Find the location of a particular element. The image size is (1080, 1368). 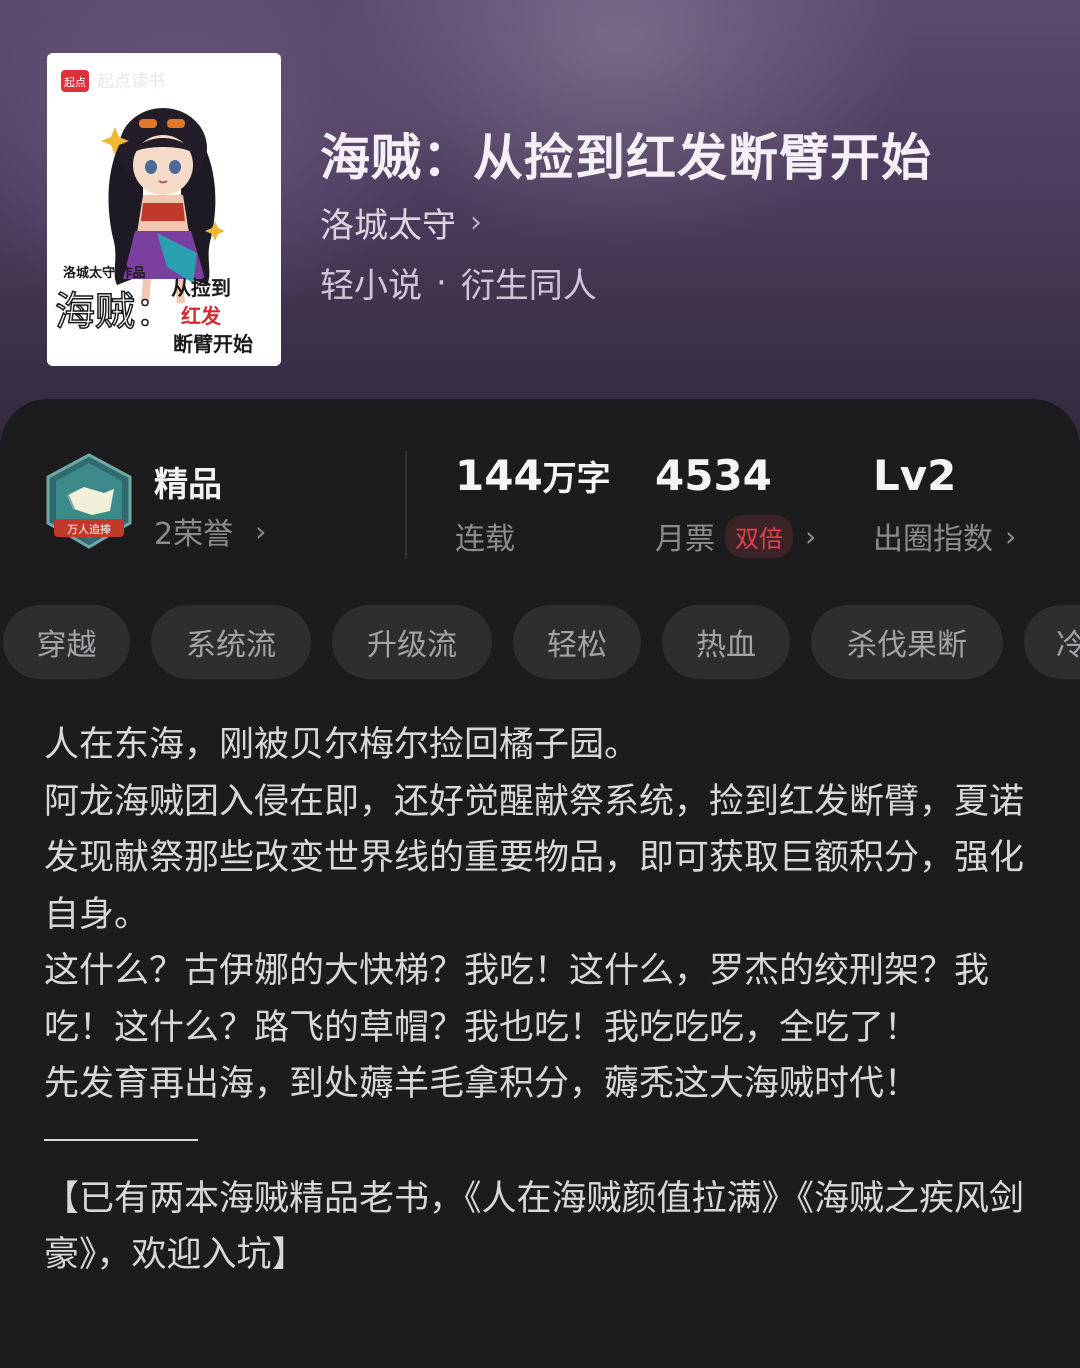

badge-text: 万人追捧 is located at coordinates (89, 529).